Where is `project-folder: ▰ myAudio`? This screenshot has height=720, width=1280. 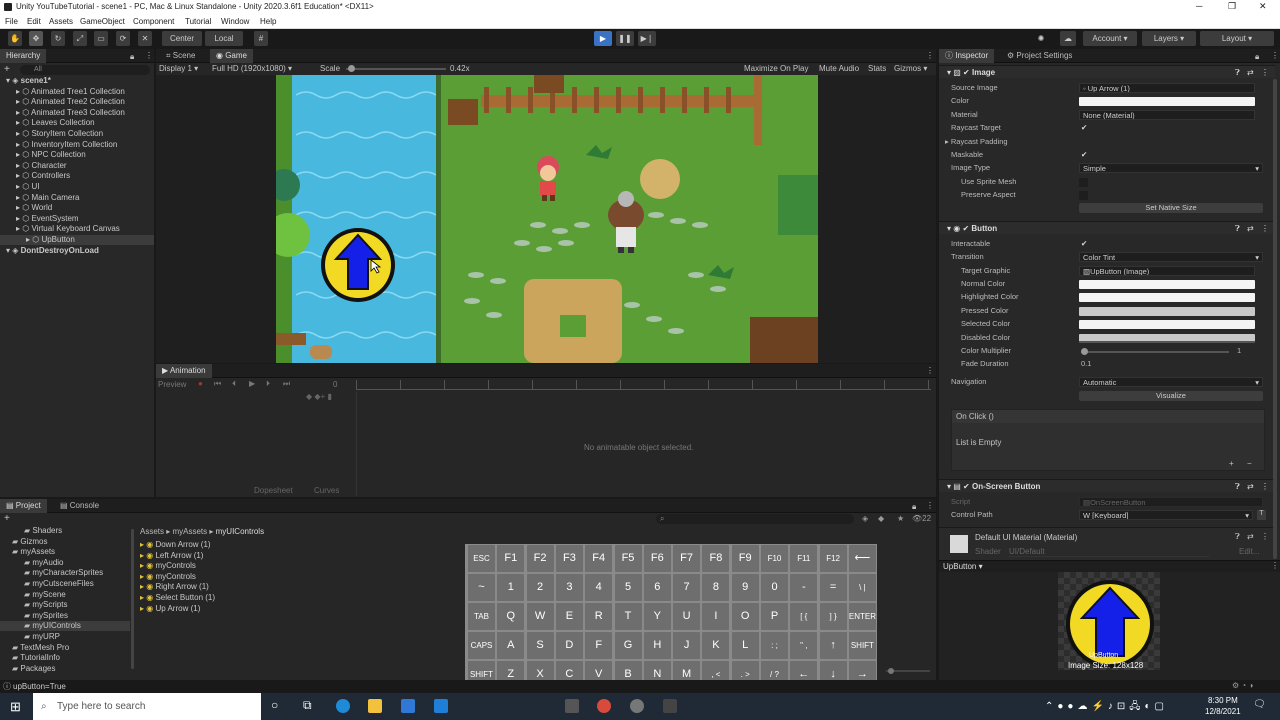
project-folder: ▰ myAudio is located at coordinates (65, 563).